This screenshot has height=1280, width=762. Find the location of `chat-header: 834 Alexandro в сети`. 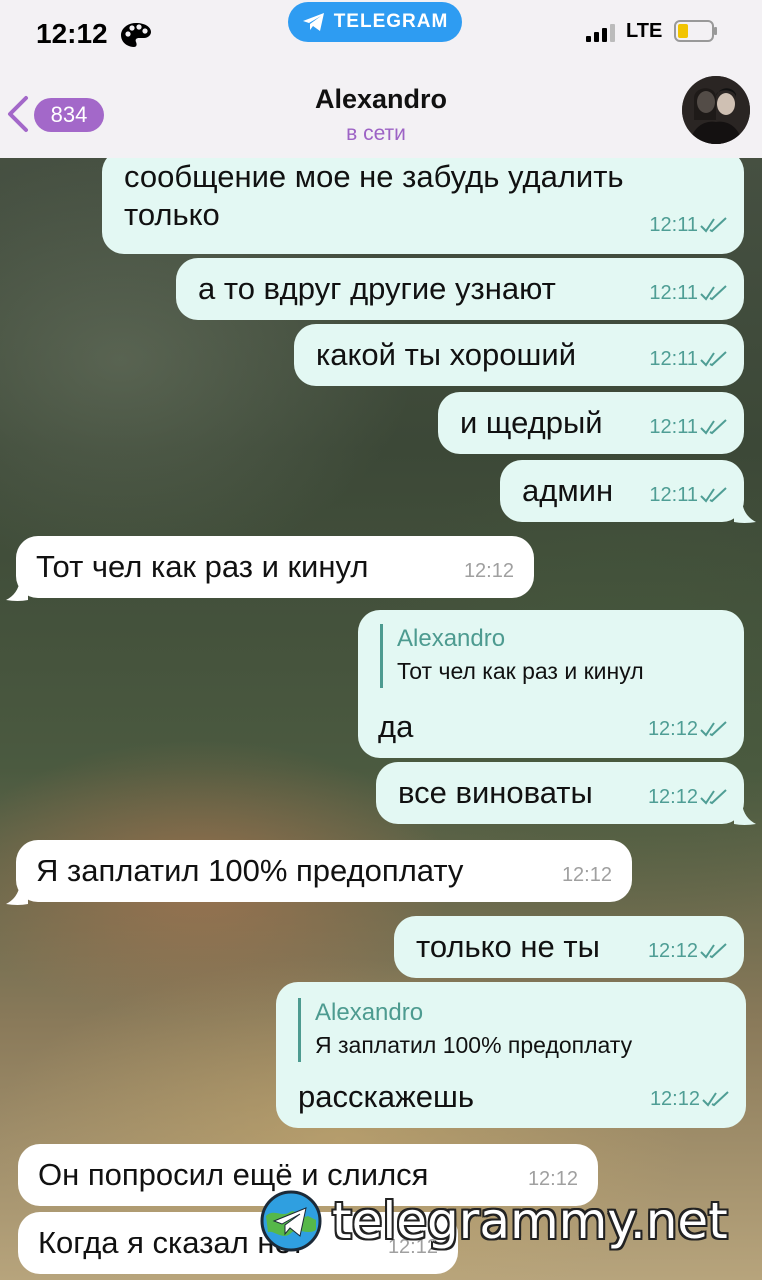

chat-header: 834 Alexandro в сети is located at coordinates (381, 112).